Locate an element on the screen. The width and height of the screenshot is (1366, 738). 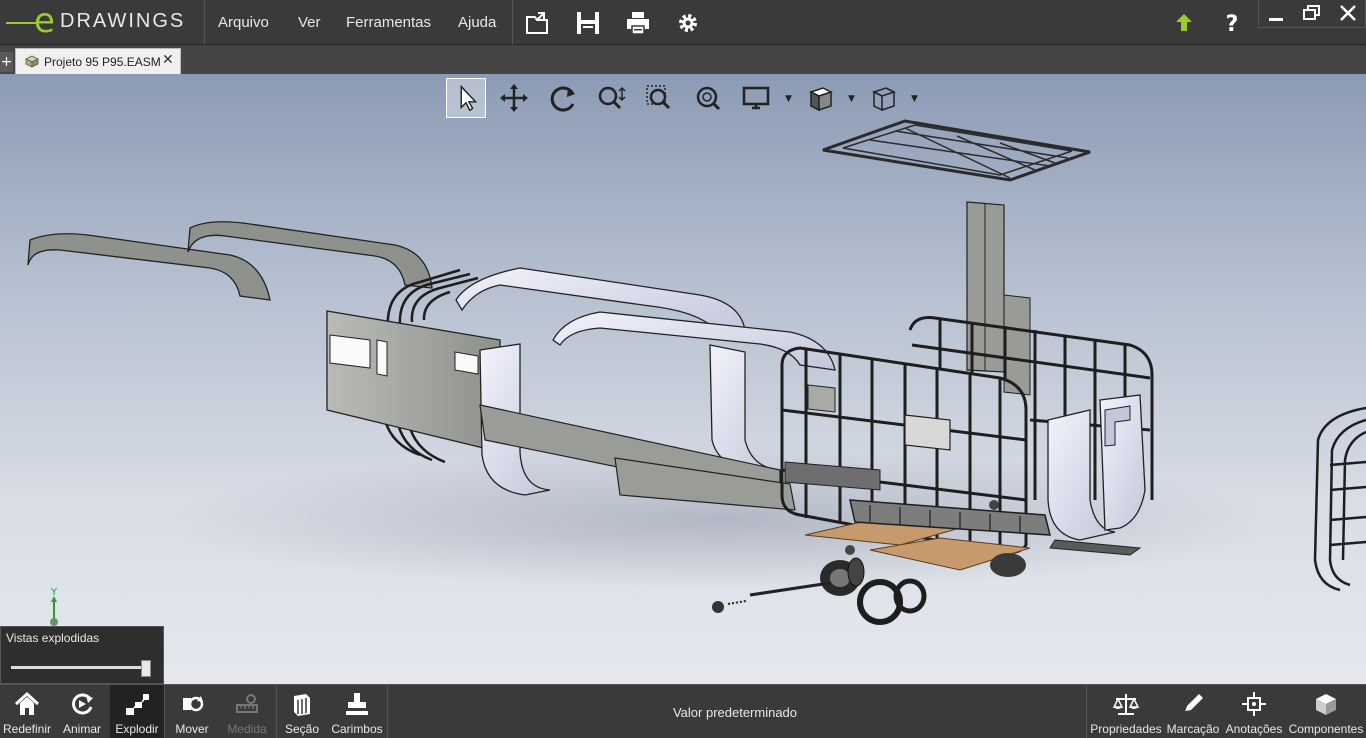
components-button: Componentes is located at coordinates (1326, 711).